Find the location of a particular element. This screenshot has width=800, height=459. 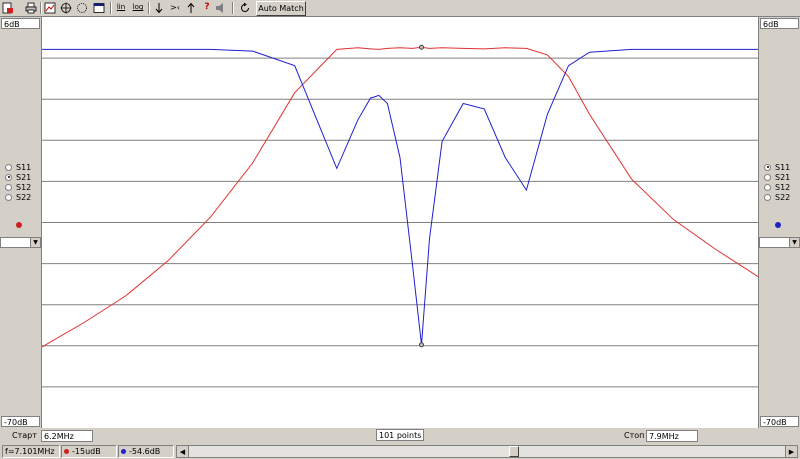

status-bar: f=7.101MHz -15udB -54.6dB ◀ ▶ is located at coordinates (400, 451).